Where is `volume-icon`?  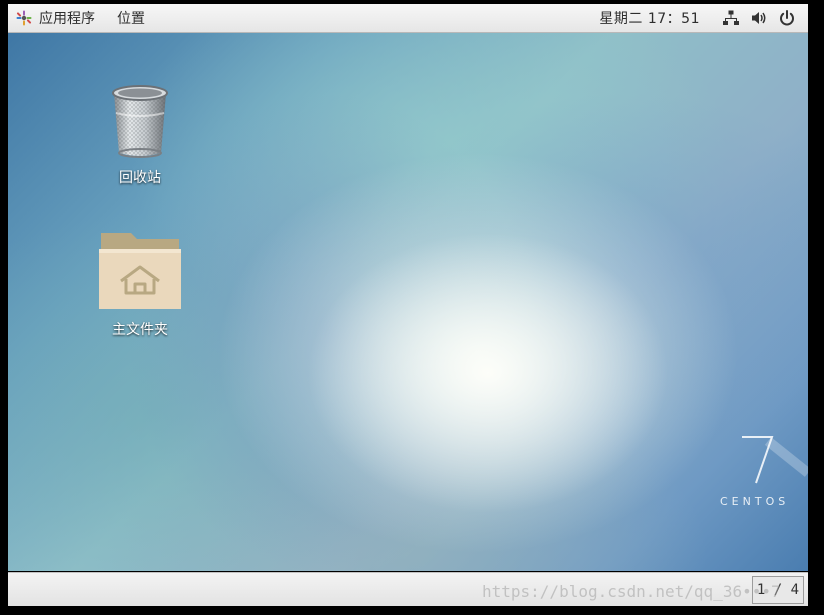
volume-icon is located at coordinates (759, 18).